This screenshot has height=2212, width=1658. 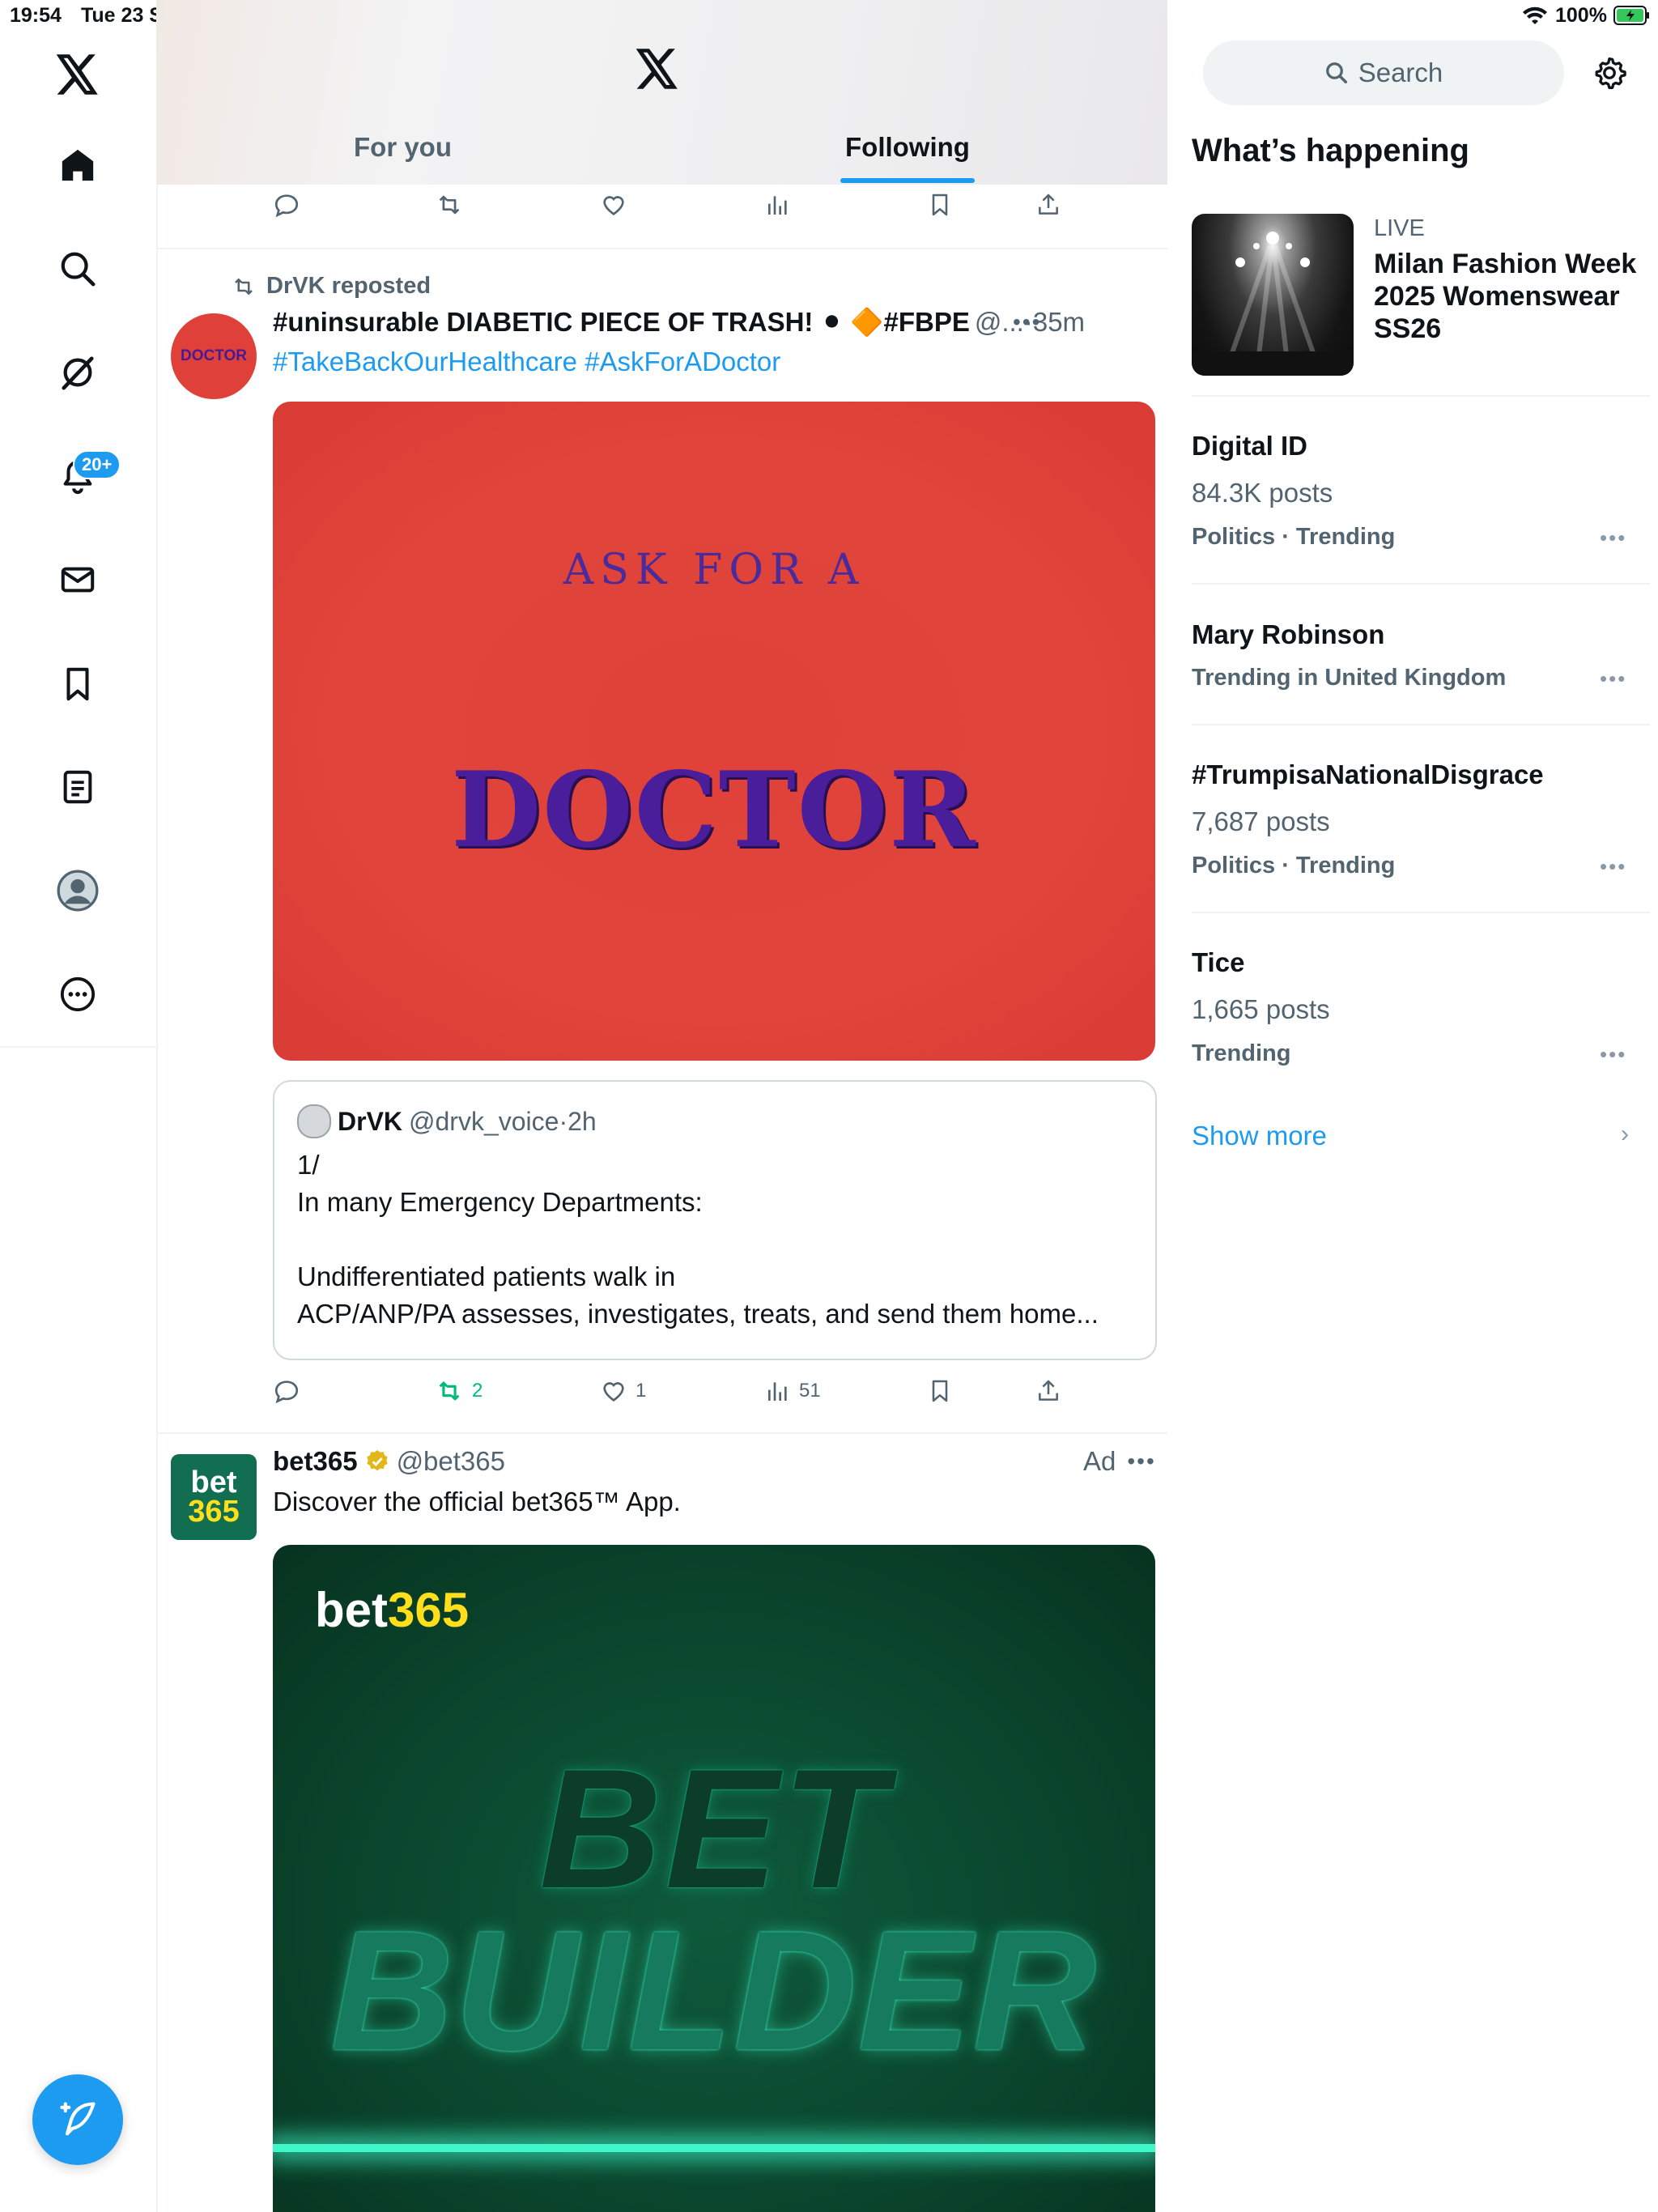 What do you see at coordinates (793, 1391) in the screenshot?
I see `views-button: 51` at bounding box center [793, 1391].